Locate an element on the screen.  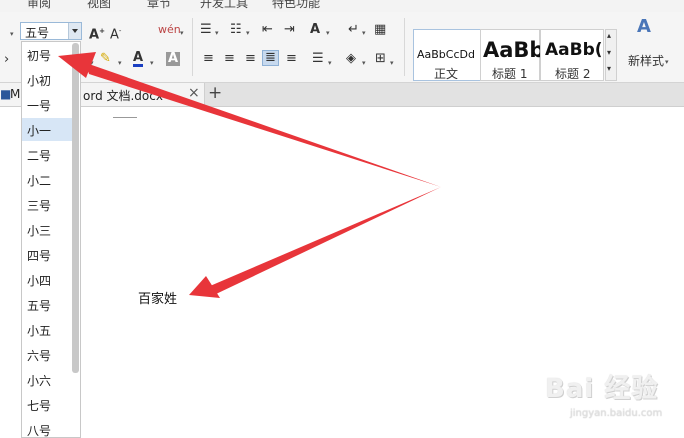
menu-bar: 审阅 视图 章节 开发工具 特色功能 is located at coordinates (342, 6).